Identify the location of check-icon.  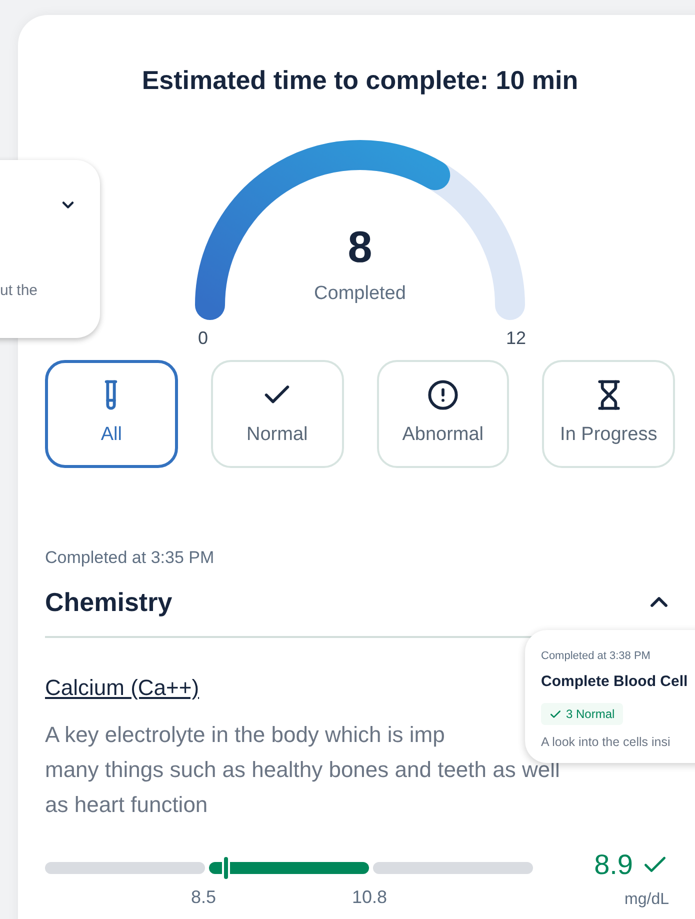
(555, 714).